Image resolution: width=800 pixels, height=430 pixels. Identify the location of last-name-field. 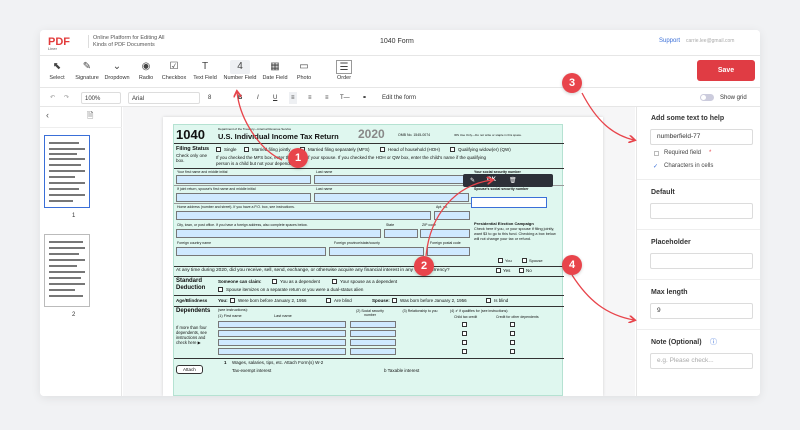
(391, 179).